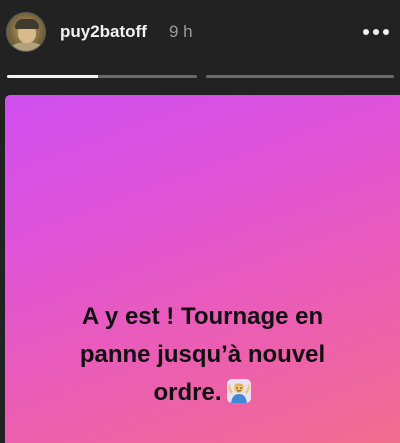 The image size is (400, 443). I want to click on story-progress-fill, so click(53, 76).